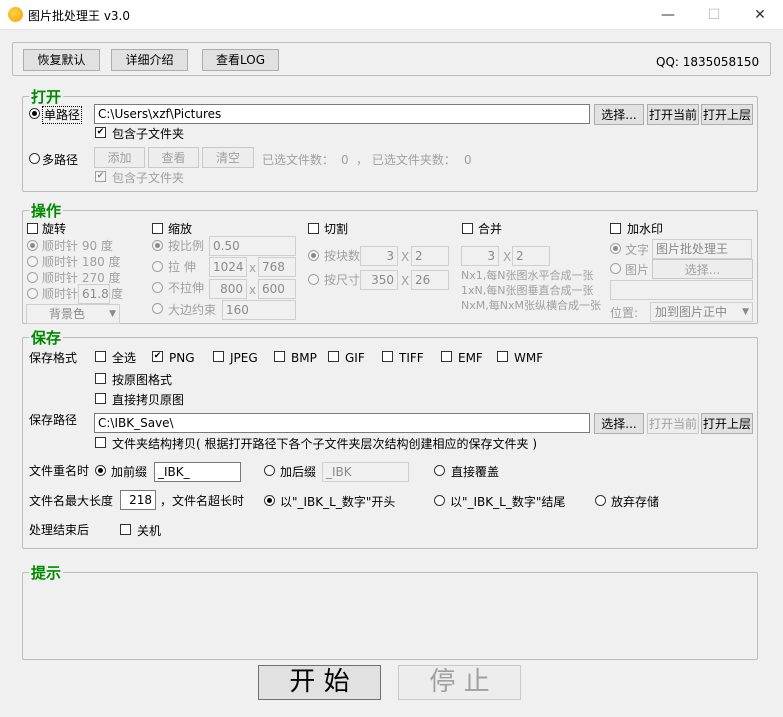 The image size is (783, 717). I want to click on rotate-checkbox, so click(32, 228).